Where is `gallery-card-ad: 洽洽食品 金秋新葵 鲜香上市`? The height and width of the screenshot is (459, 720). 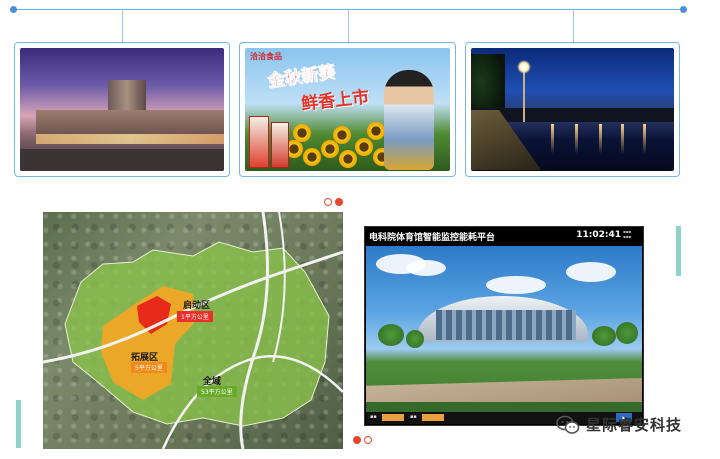
gallery-card-ad: 洽洽食品 金秋新葵 鲜香上市 is located at coordinates (347, 109).